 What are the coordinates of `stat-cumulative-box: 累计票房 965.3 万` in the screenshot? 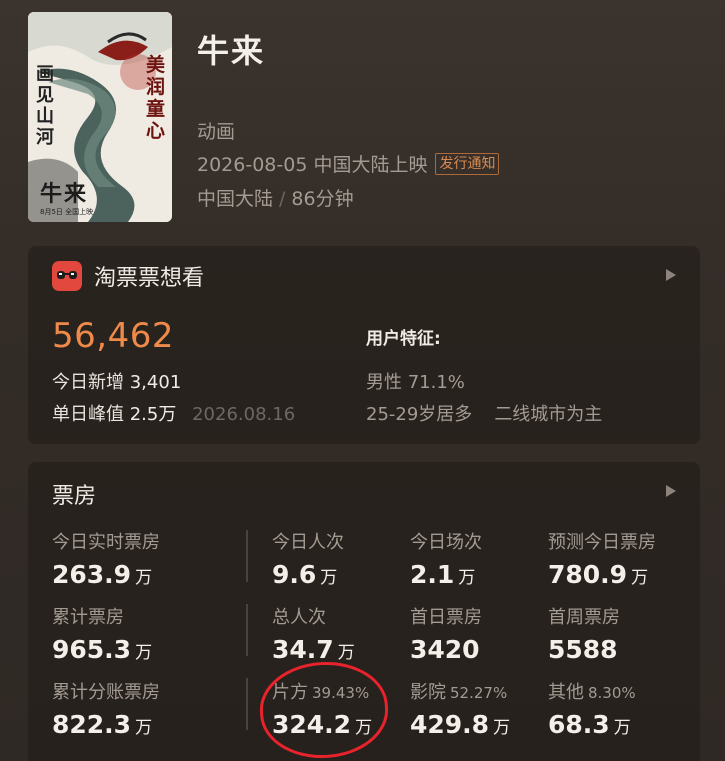 It's located at (102, 633).